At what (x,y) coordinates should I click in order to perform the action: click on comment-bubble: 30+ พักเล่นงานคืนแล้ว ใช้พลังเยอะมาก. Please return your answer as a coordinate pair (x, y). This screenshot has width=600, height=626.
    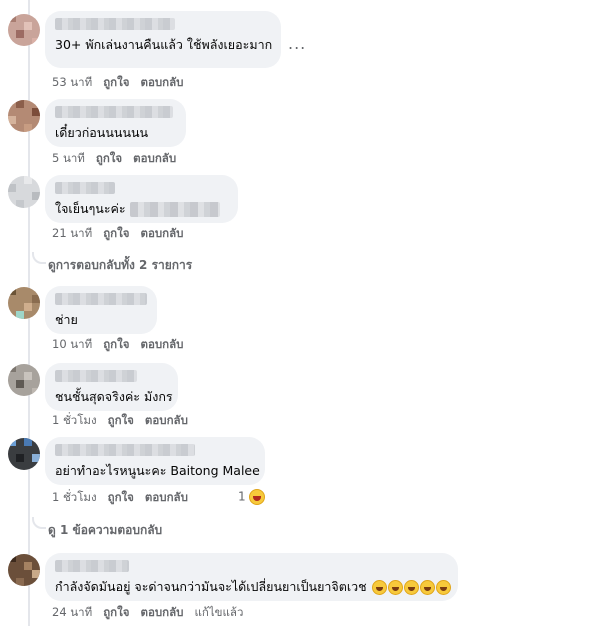
    Looking at the image, I should click on (163, 39).